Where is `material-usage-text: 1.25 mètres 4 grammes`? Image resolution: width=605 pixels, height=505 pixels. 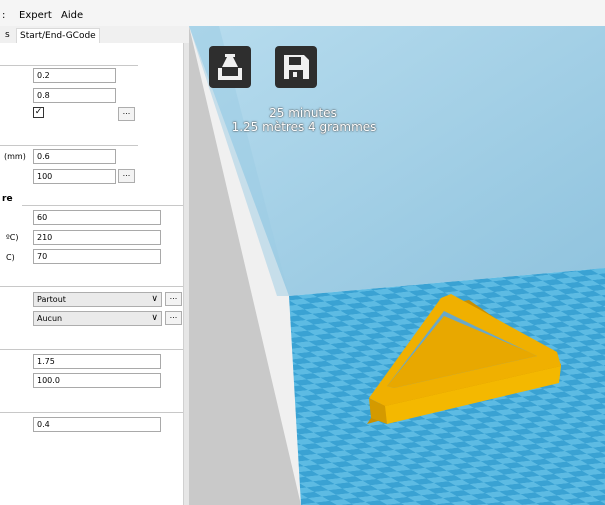
material-usage-text: 1.25 mètres 4 grammes is located at coordinates (304, 127).